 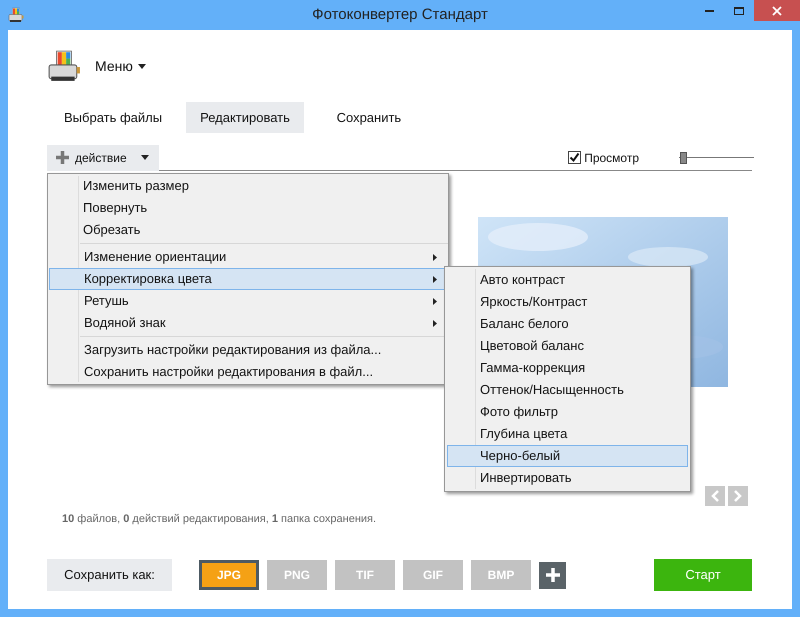 What do you see at coordinates (567, 434) in the screenshot?
I see `menu-item: Глубина цвета` at bounding box center [567, 434].